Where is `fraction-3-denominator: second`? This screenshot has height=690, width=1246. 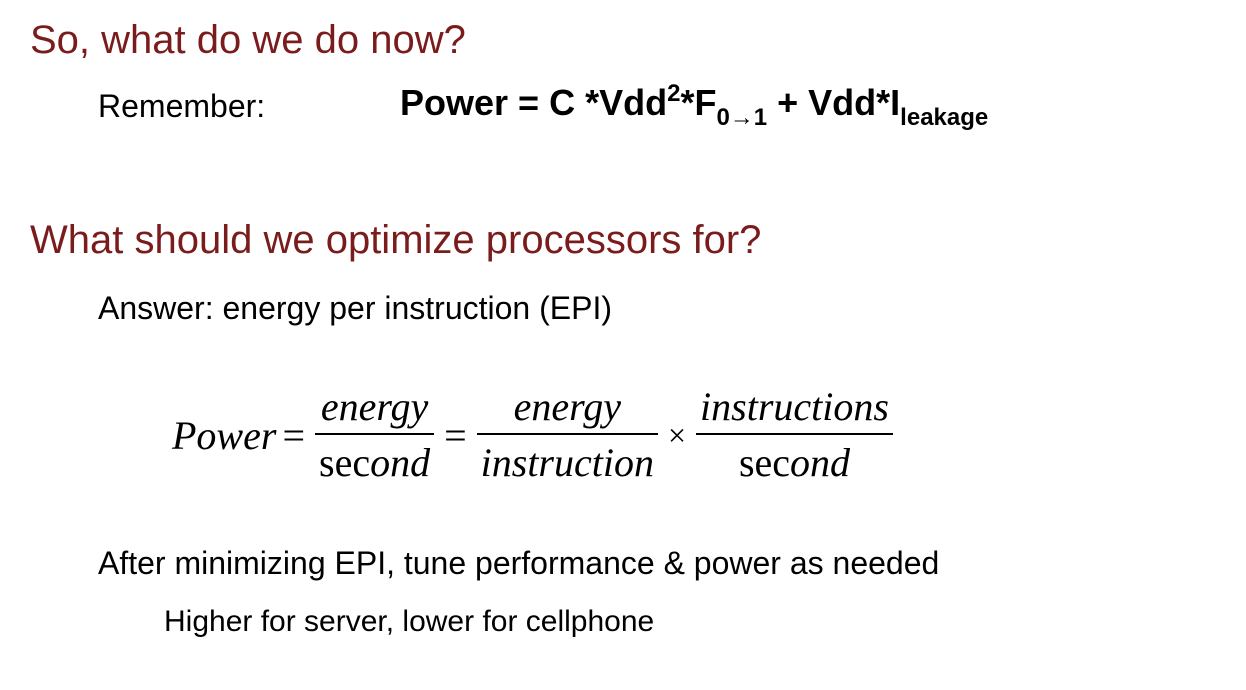 fraction-3-denominator: second is located at coordinates (794, 459).